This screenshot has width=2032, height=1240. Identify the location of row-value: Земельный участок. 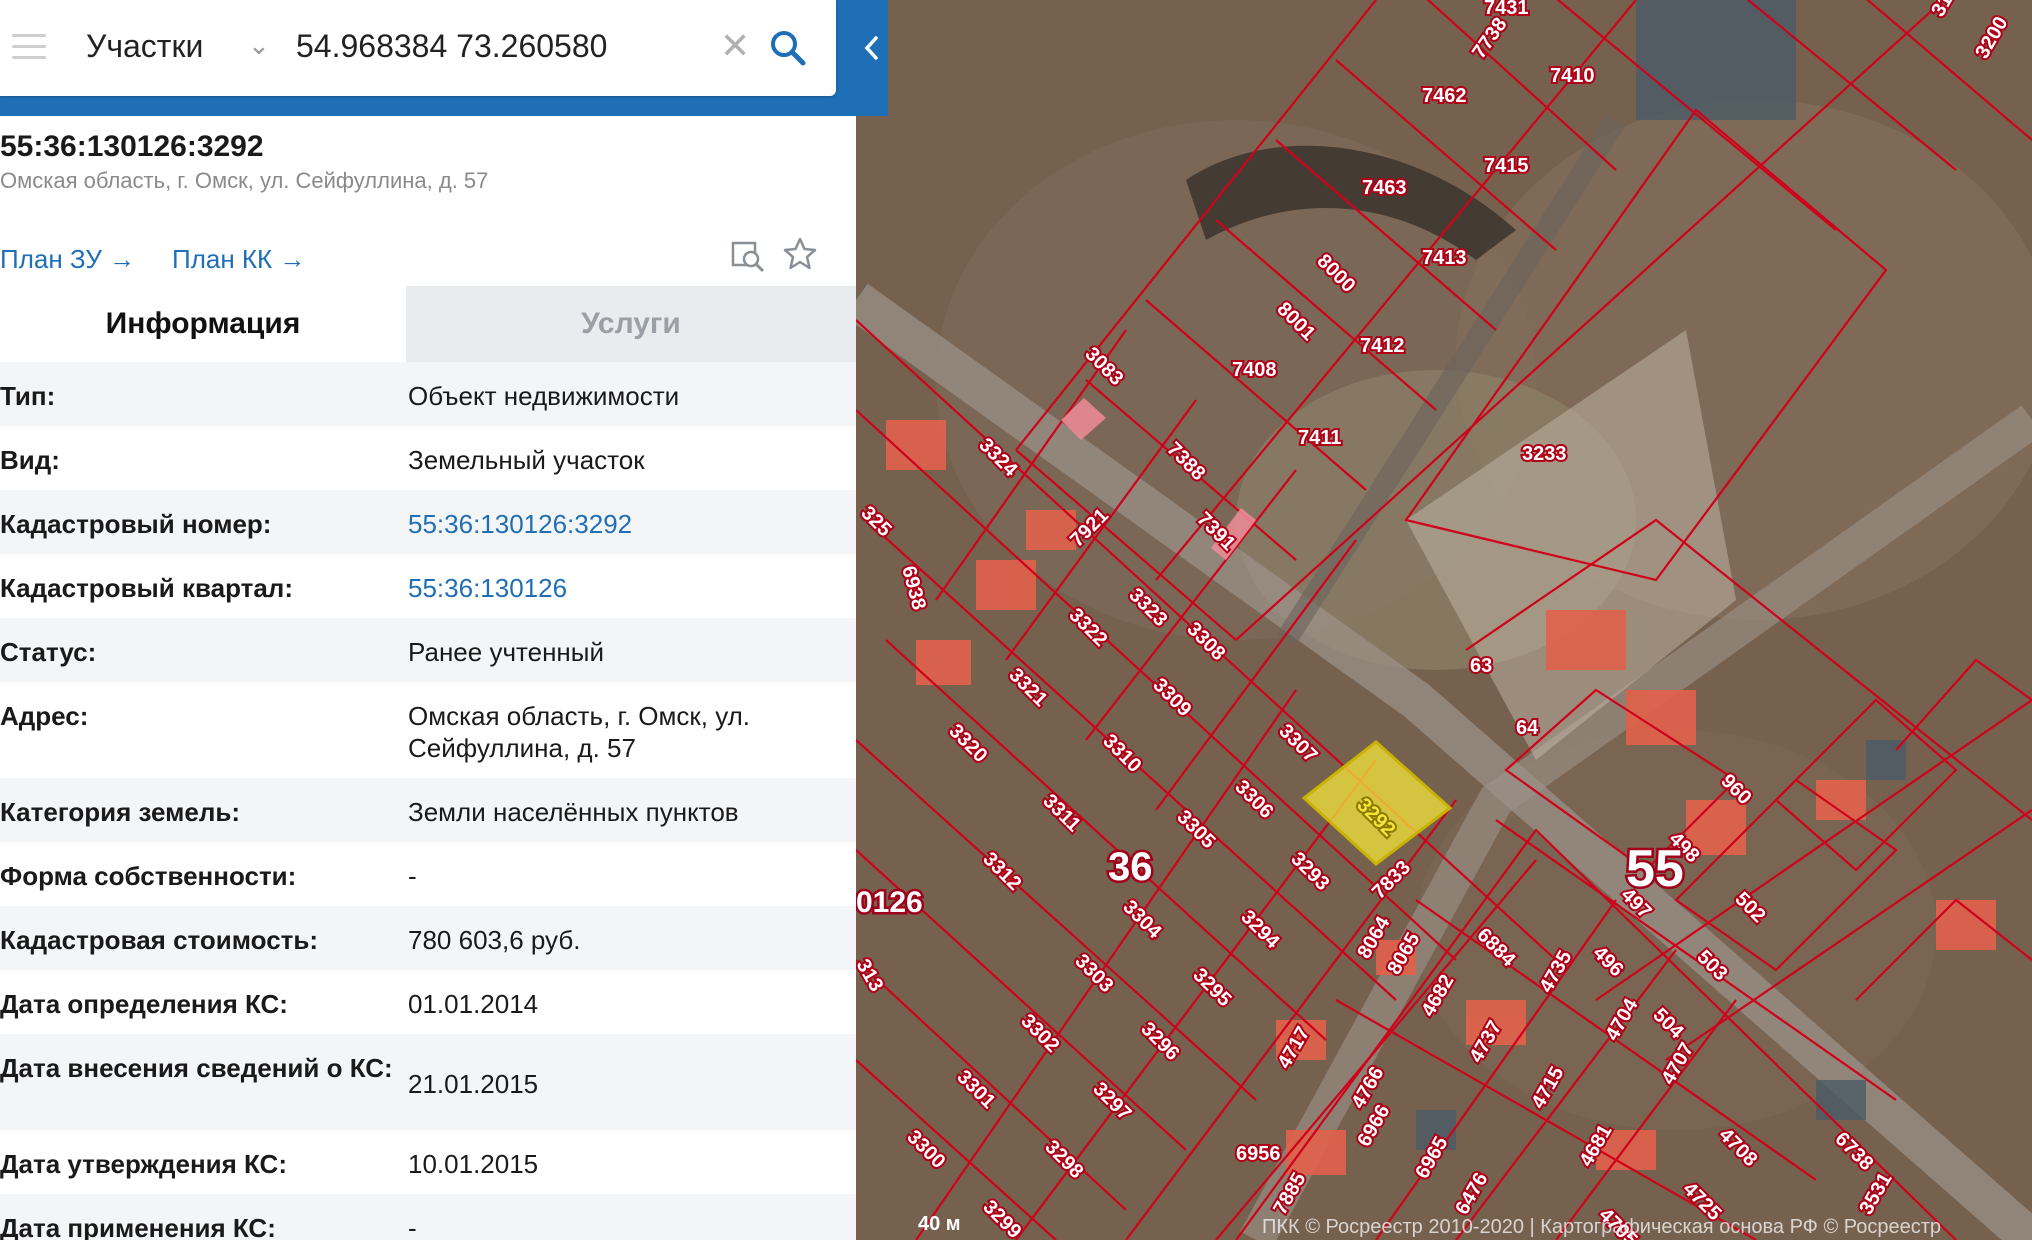
(526, 460).